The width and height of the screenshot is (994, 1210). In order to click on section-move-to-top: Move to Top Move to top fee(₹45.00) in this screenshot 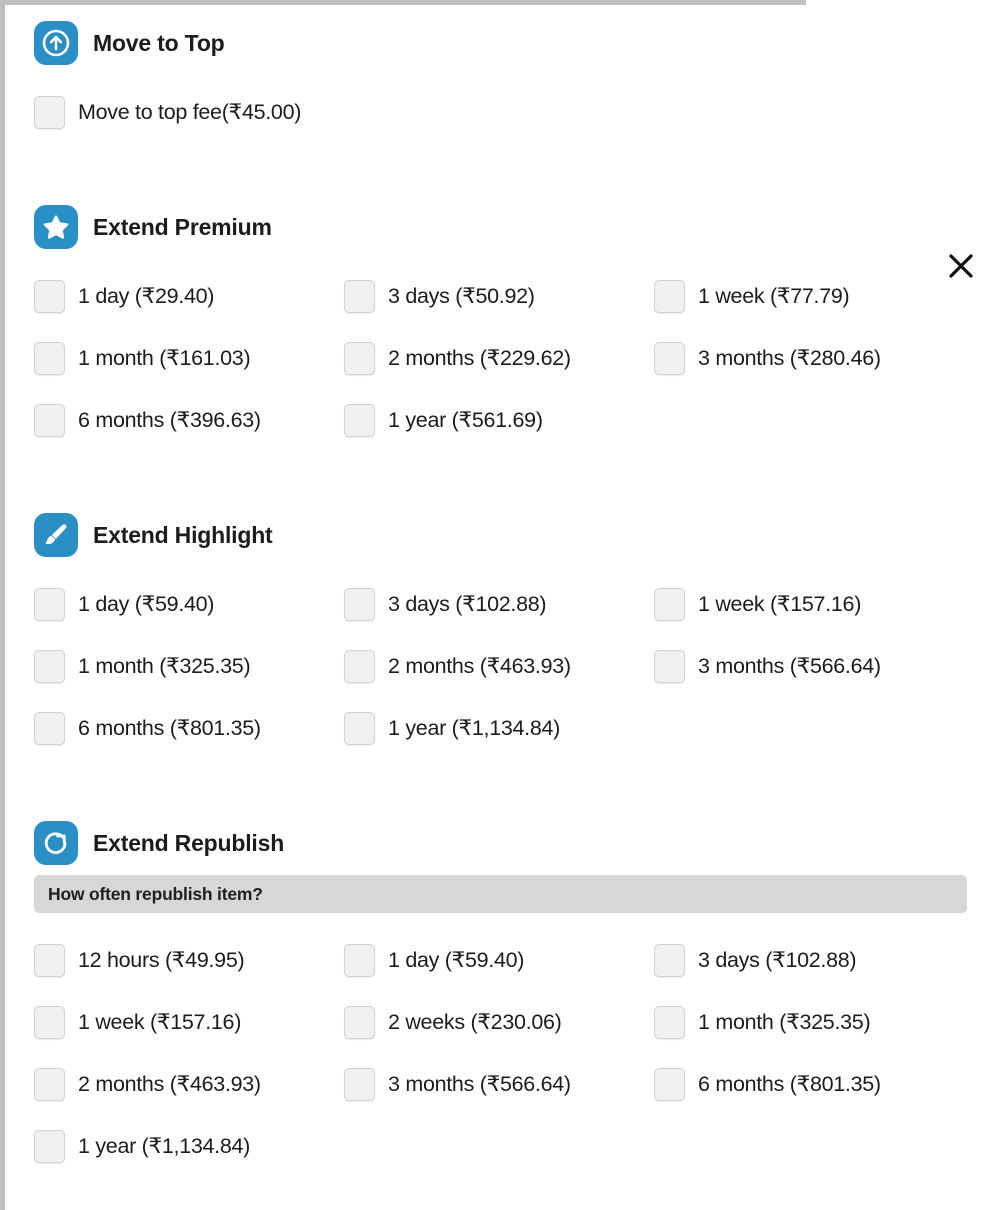, I will do `click(499, 82)`.